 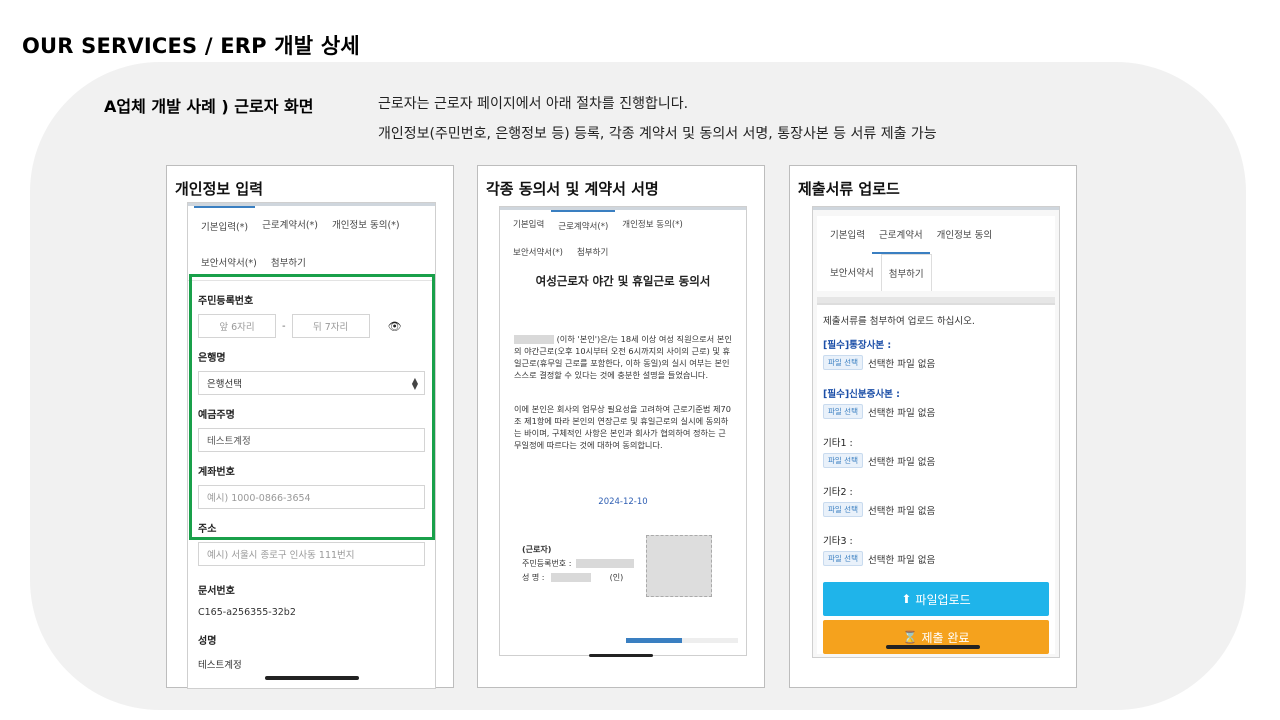 I want to click on upload-item-label: [필수]통장사본 :, so click(x=857, y=345).